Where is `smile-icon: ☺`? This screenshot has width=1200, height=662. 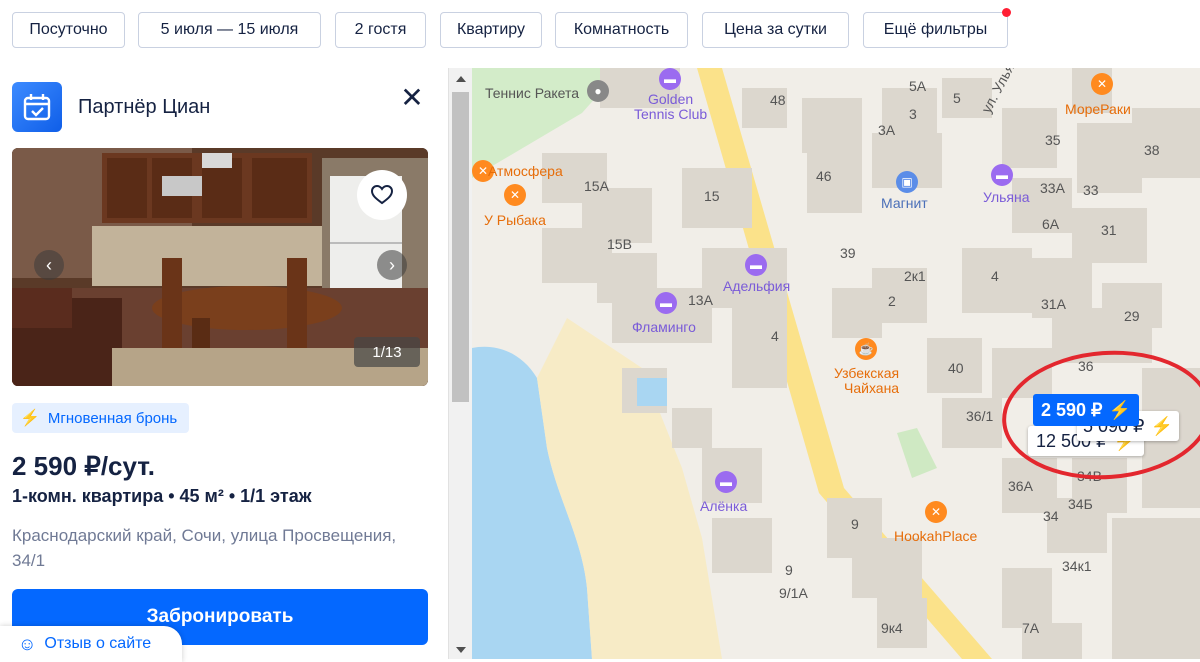 smile-icon: ☺ is located at coordinates (27, 643).